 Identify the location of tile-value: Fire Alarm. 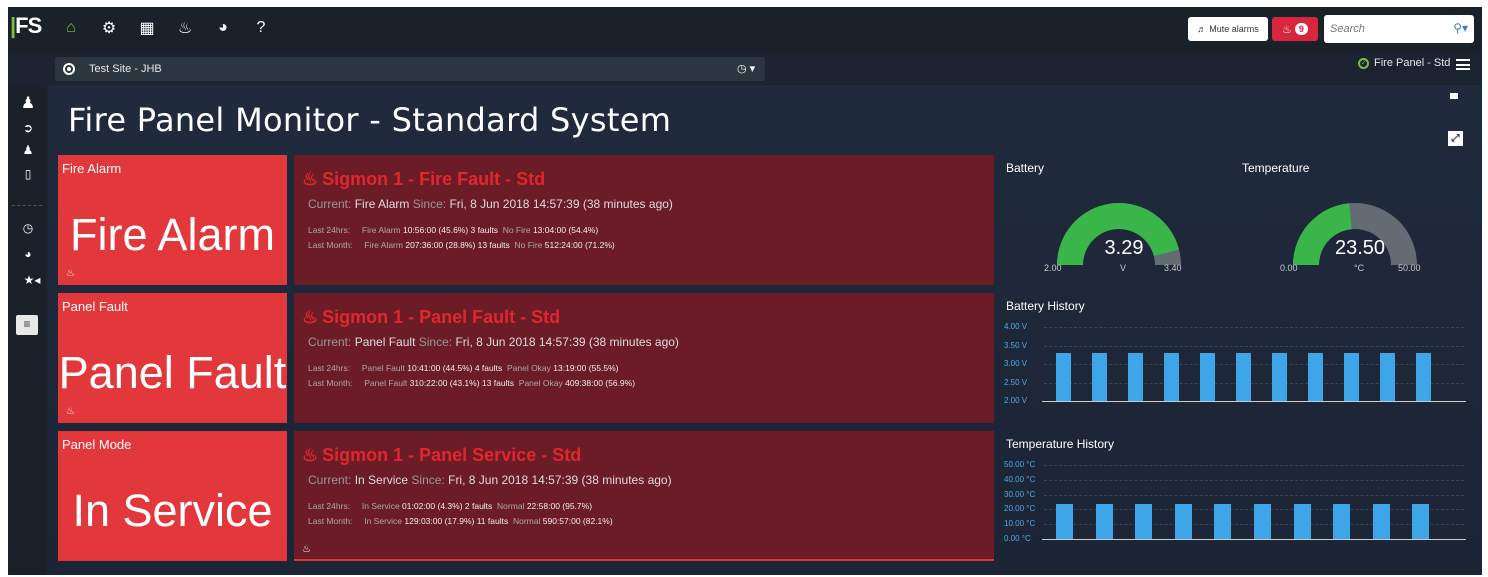
(172, 234).